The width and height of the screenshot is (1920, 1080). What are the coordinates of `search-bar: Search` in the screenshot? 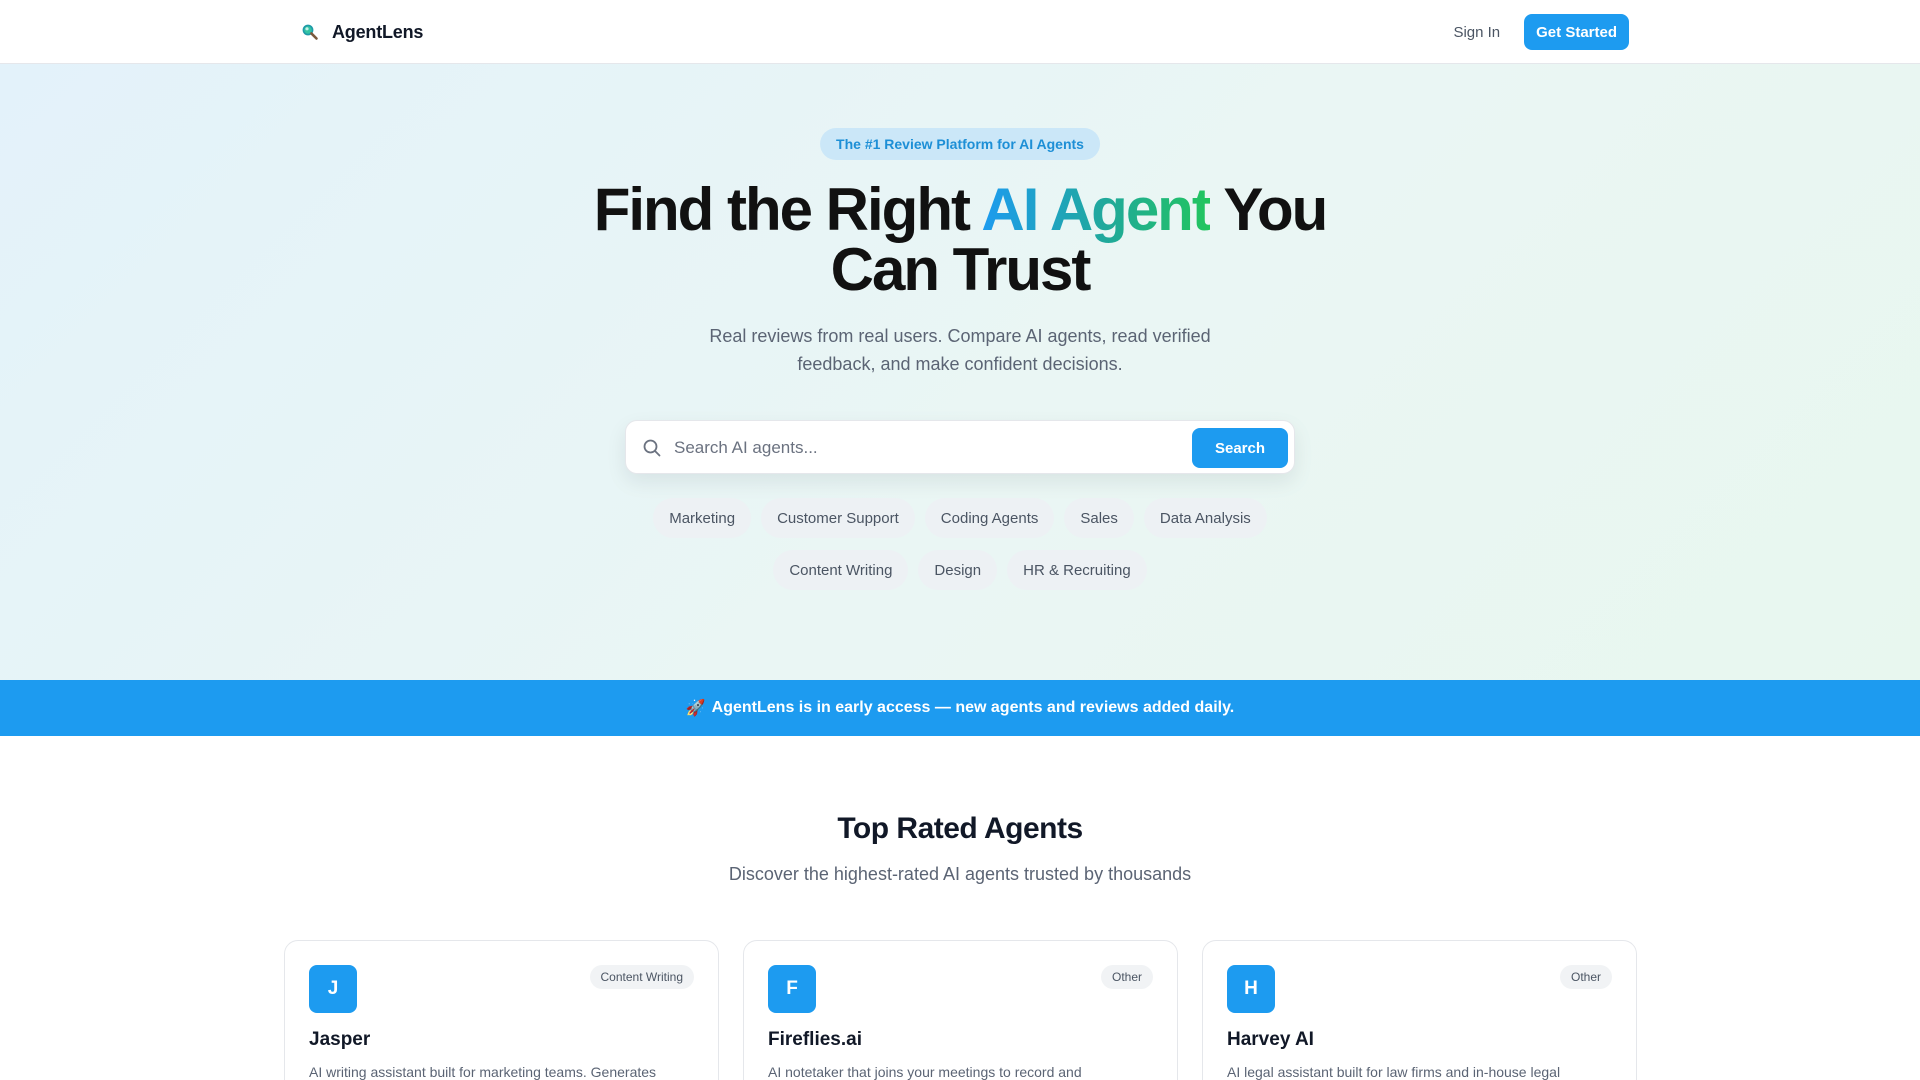 It's located at (960, 447).